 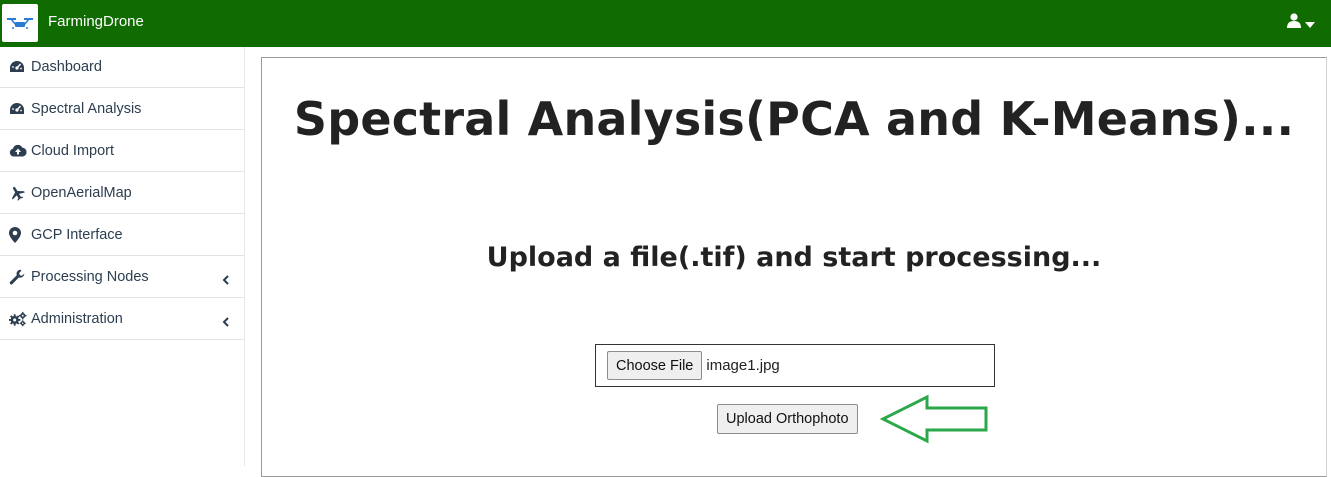 What do you see at coordinates (77, 318) in the screenshot?
I see `sidebar-item-label: Administration` at bounding box center [77, 318].